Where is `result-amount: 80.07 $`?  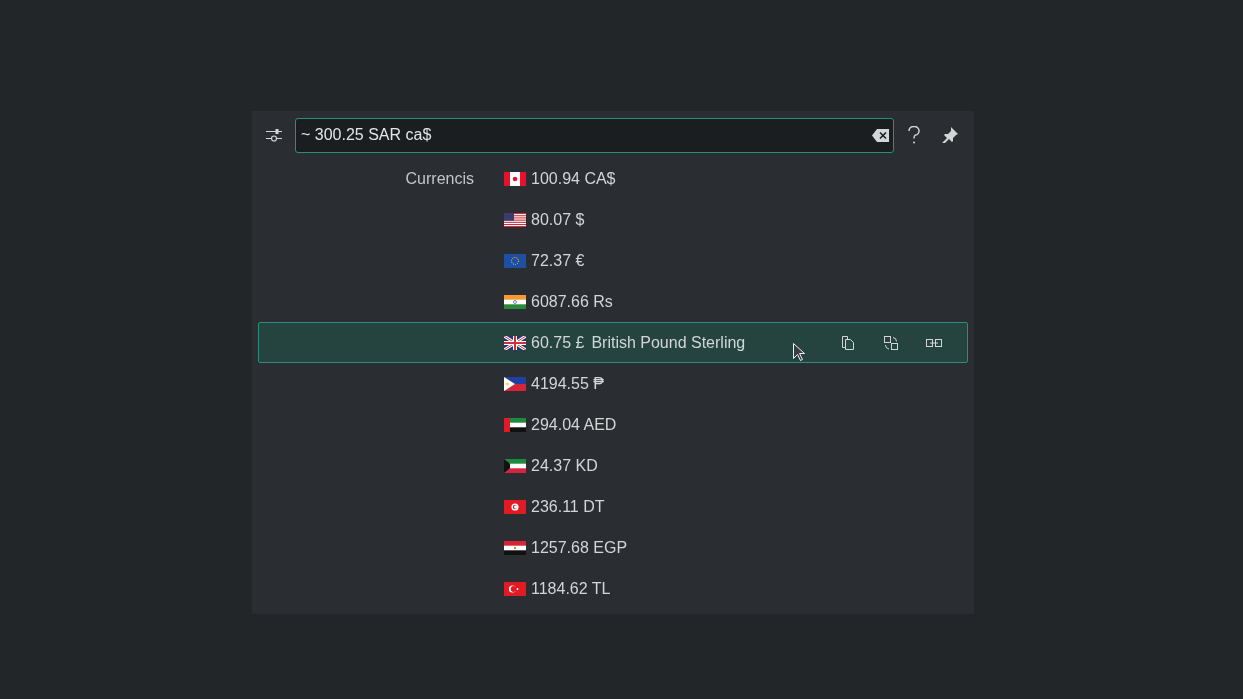
result-amount: 80.07 $ is located at coordinates (558, 219).